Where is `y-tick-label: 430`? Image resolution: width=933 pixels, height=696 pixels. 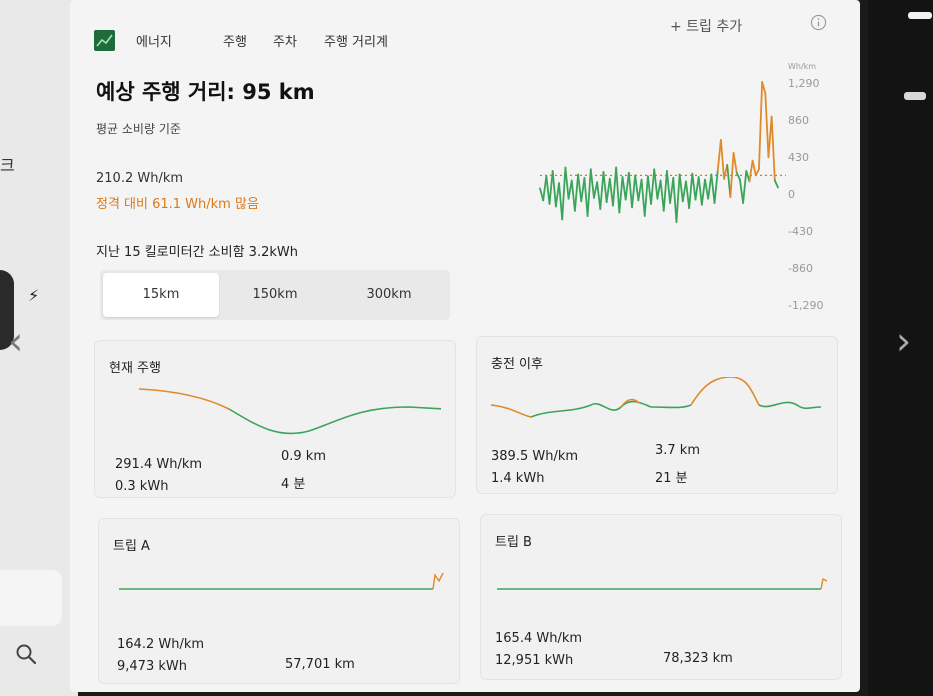
y-tick-label: 430 is located at coordinates (798, 157).